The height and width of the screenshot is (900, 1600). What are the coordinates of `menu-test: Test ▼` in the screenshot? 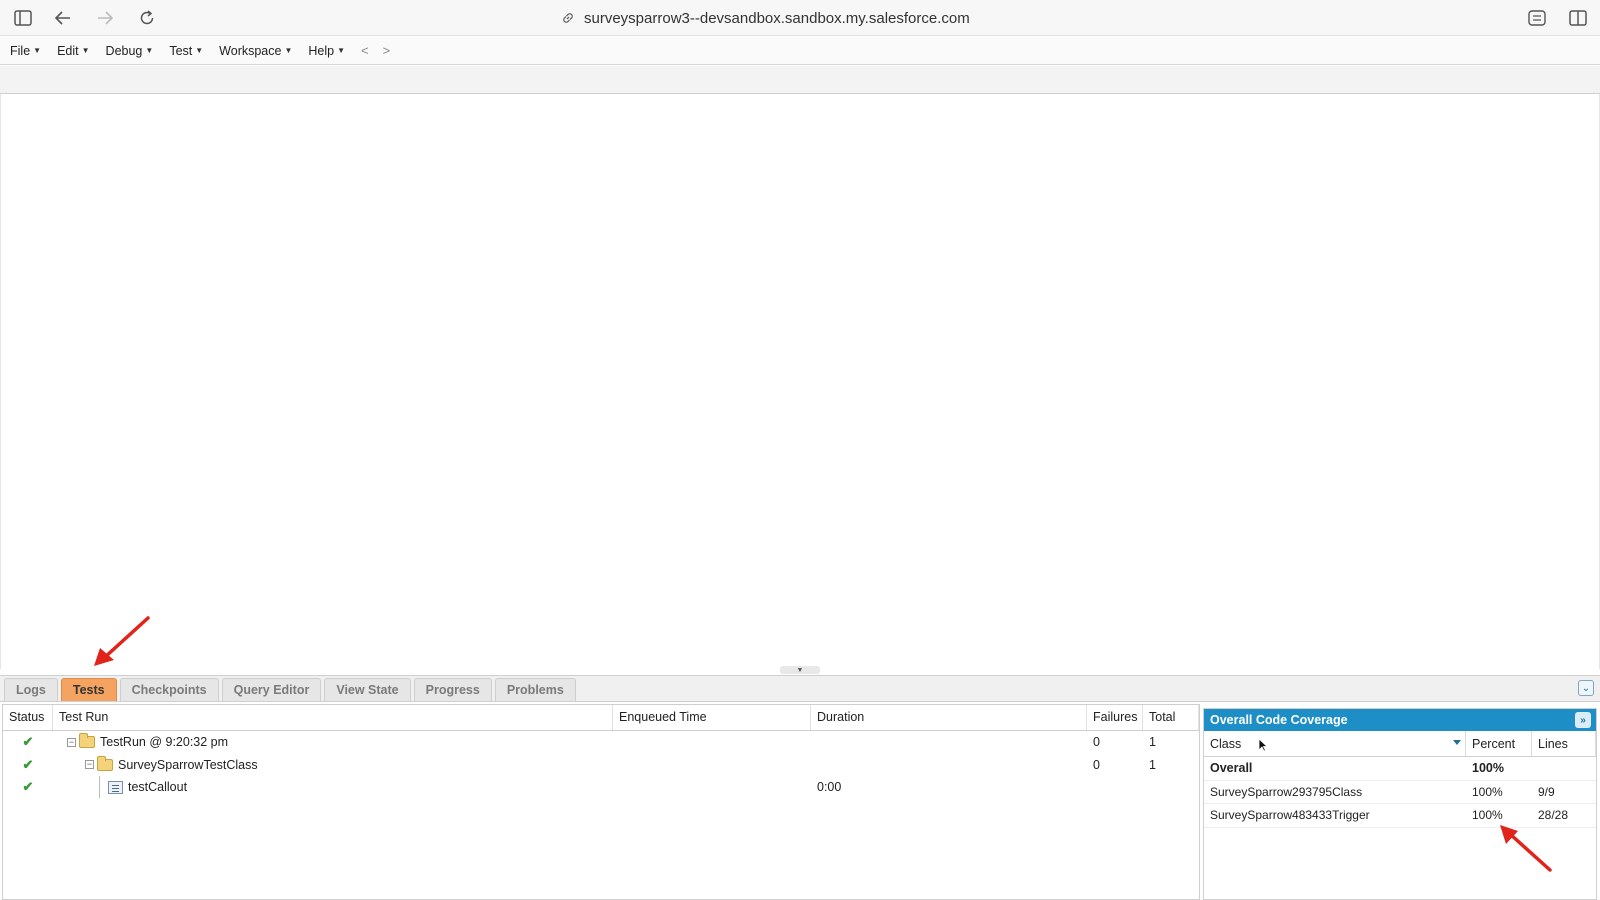 It's located at (190, 51).